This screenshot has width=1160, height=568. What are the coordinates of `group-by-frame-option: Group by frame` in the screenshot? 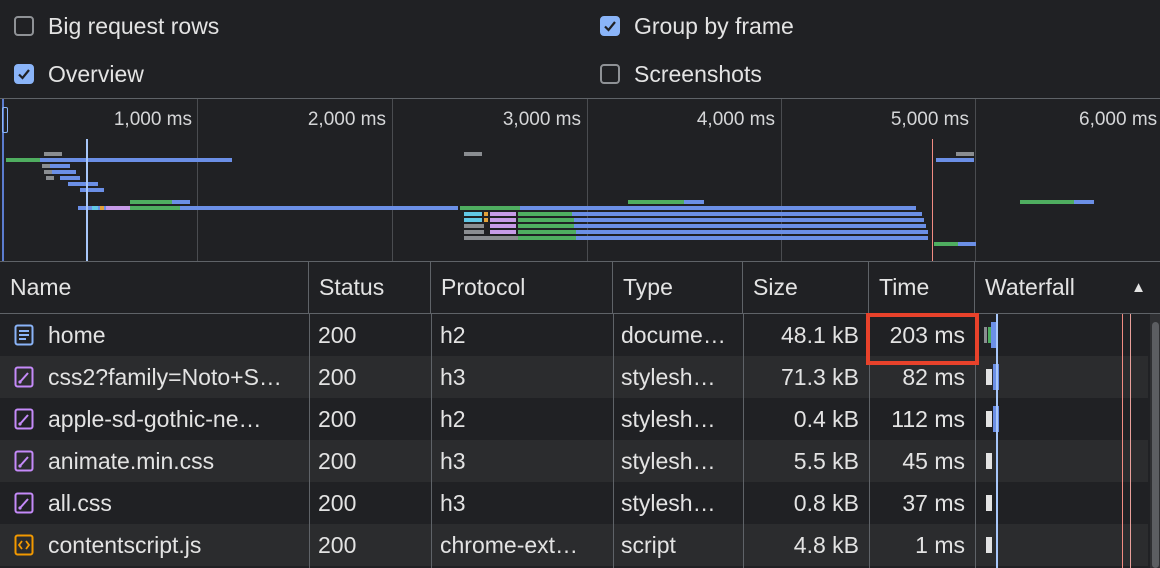 It's located at (697, 26).